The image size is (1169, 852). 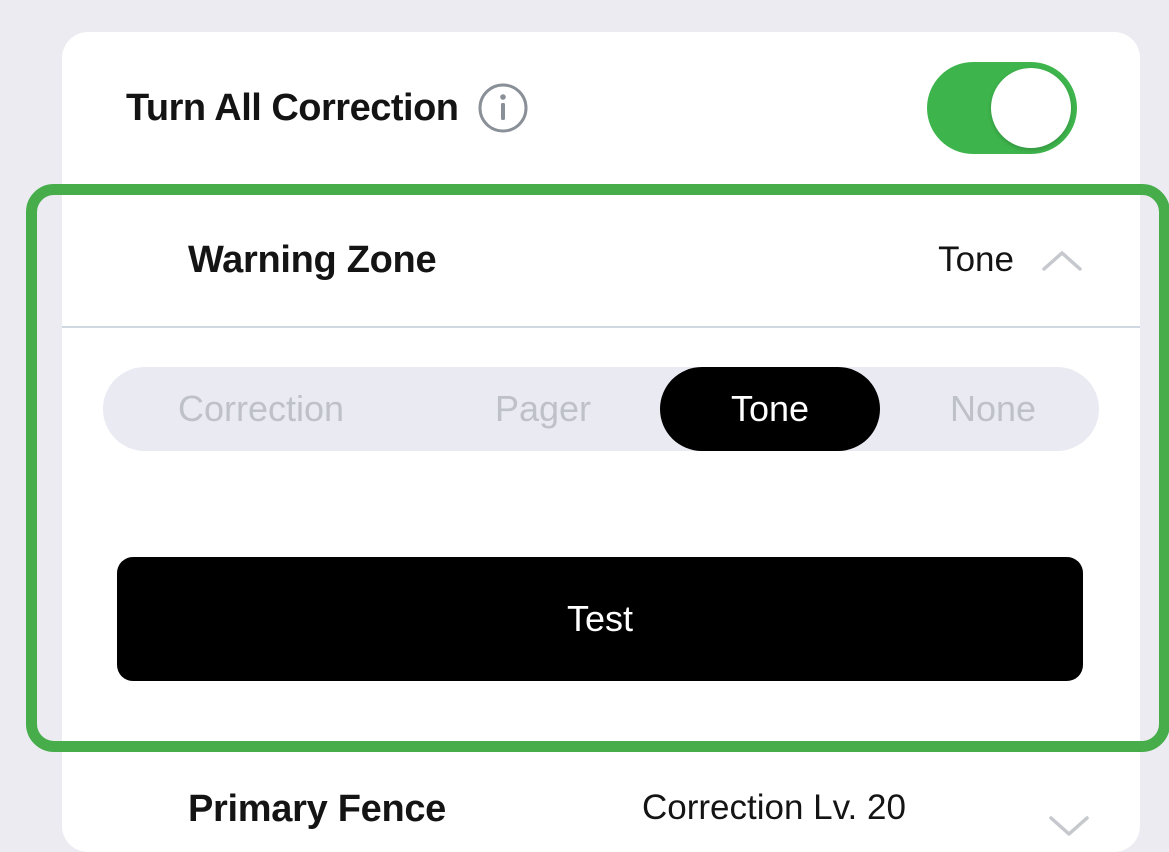 I want to click on chevron-down-icon, so click(x=1069, y=826).